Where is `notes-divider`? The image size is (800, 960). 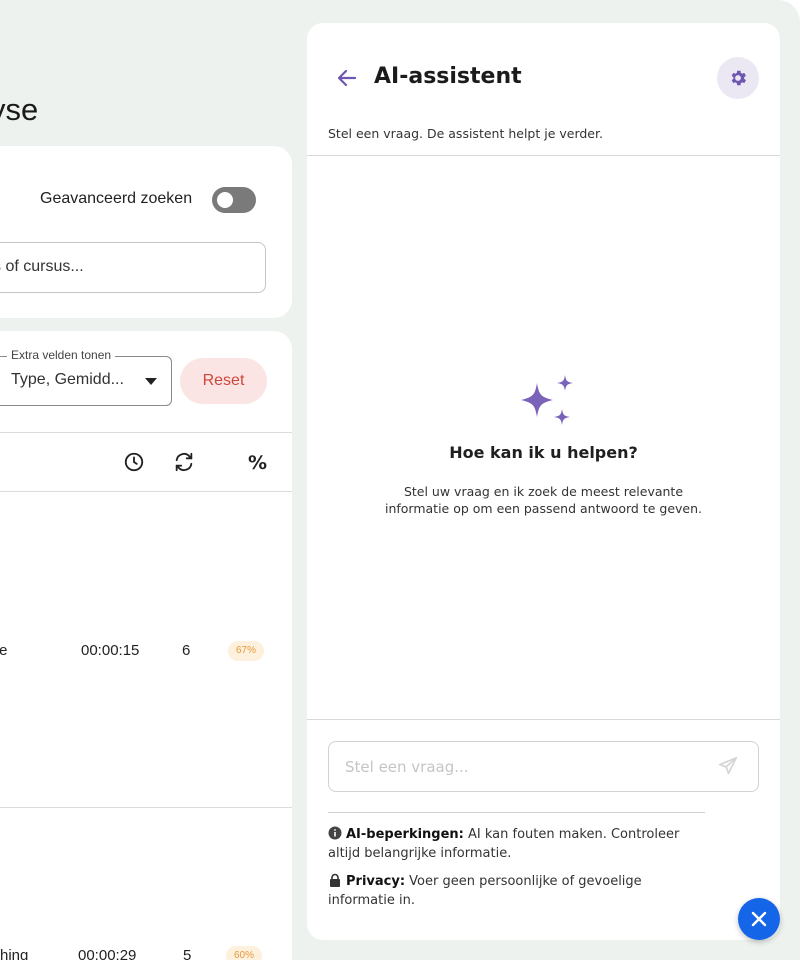 notes-divider is located at coordinates (516, 812).